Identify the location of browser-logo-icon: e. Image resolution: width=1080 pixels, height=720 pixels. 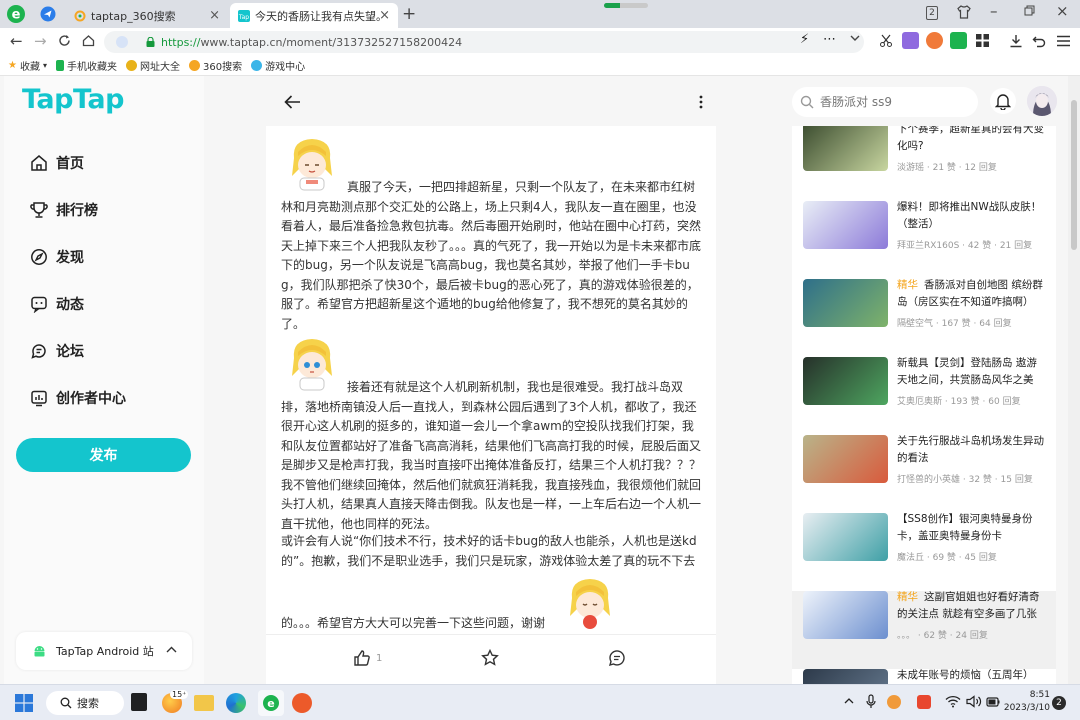
(16, 14).